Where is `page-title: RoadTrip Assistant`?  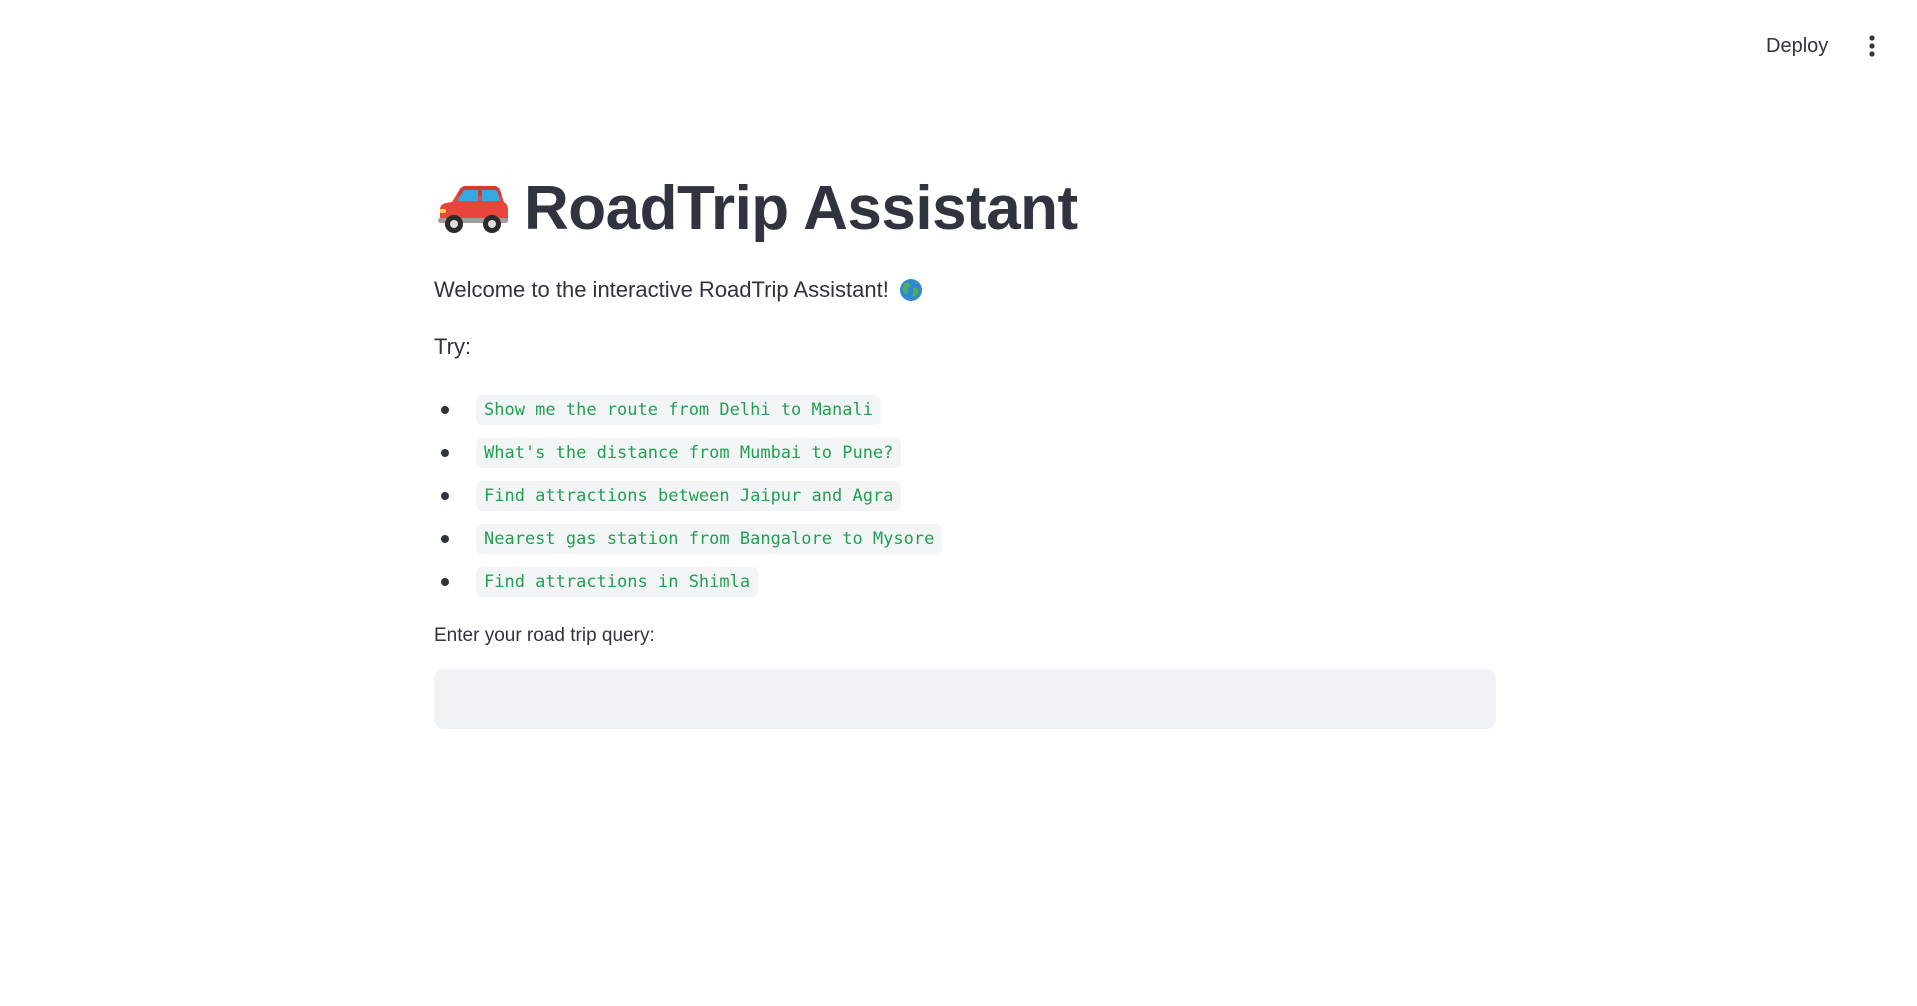
page-title: RoadTrip Assistant is located at coordinates (801, 208).